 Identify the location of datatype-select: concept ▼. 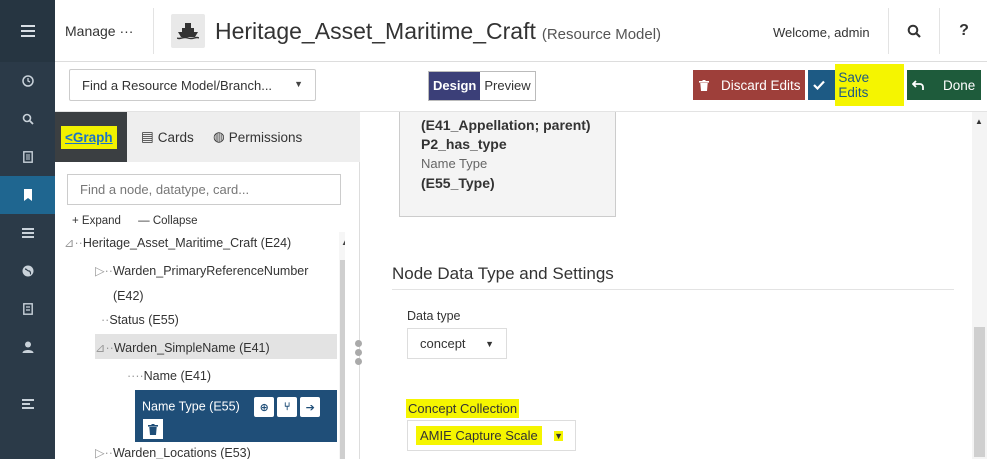
(457, 343).